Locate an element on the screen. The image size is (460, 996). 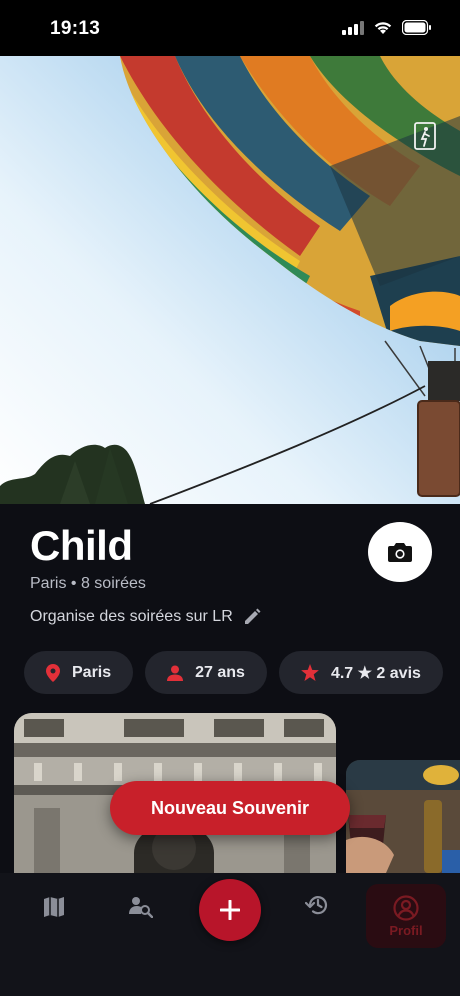
change-photo-button is located at coordinates (400, 552).